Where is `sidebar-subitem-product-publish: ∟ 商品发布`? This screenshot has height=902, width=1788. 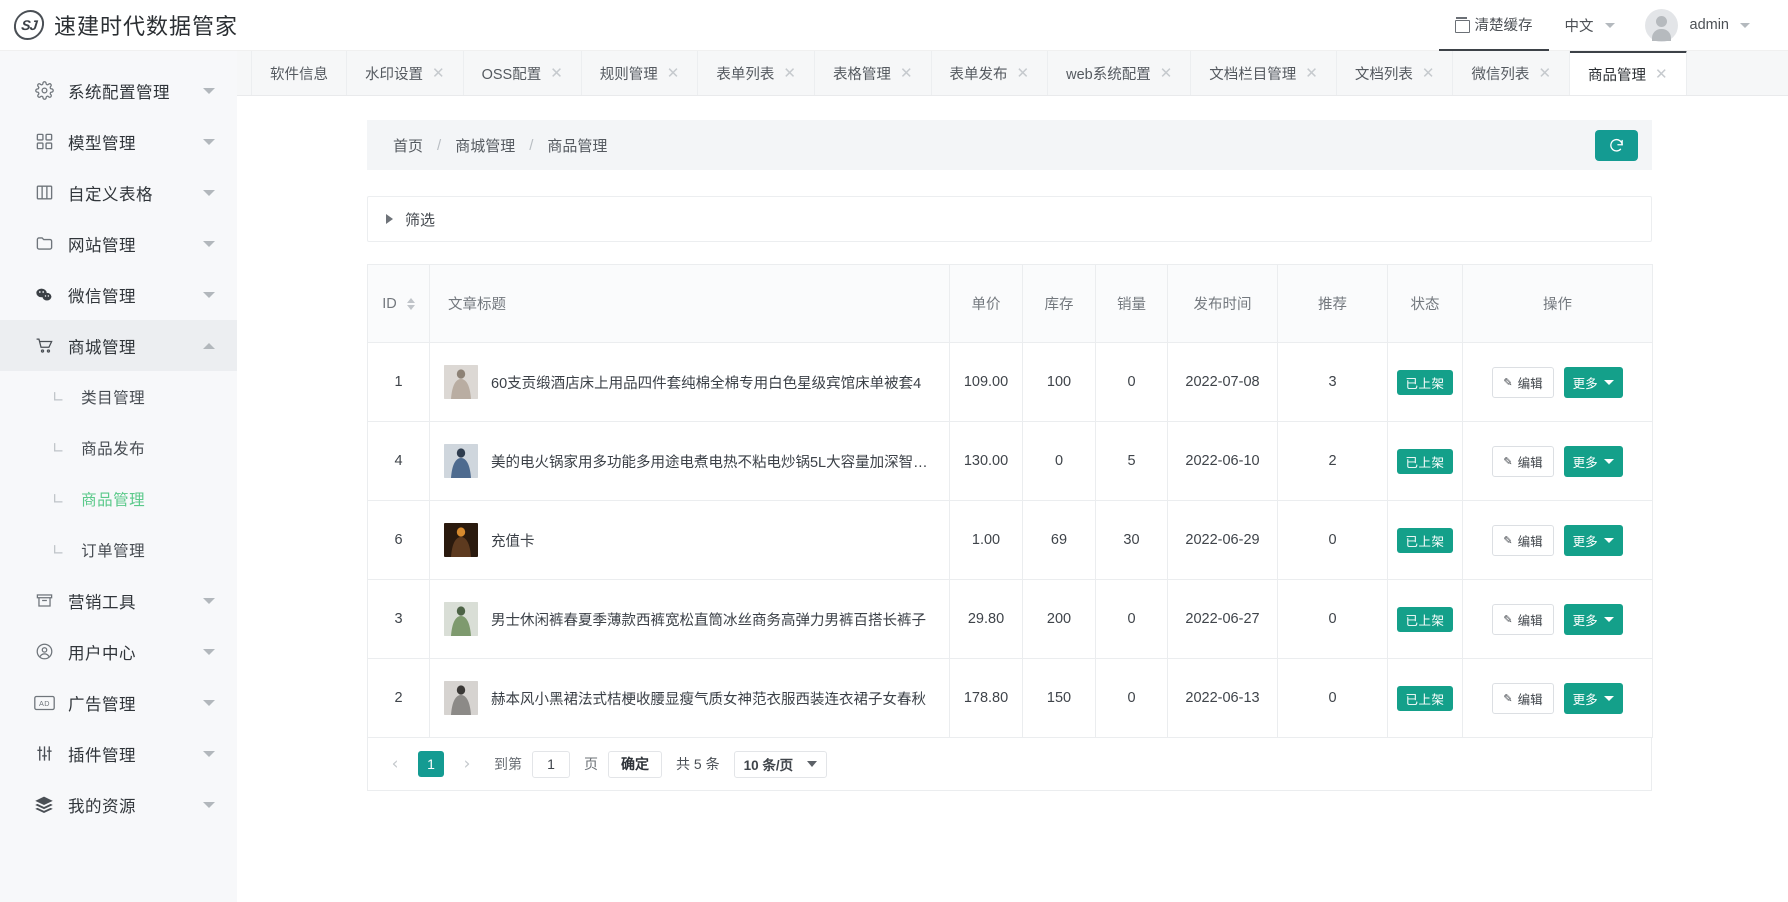 sidebar-subitem-product-publish: ∟ 商品发布 is located at coordinates (118, 447).